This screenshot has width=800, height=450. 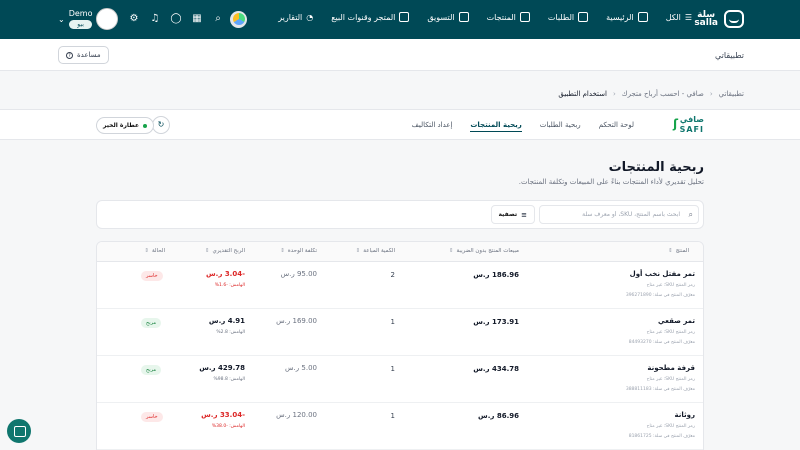 What do you see at coordinates (731, 94) in the screenshot?
I see `breadcrumb-apps: تطبيقاتي` at bounding box center [731, 94].